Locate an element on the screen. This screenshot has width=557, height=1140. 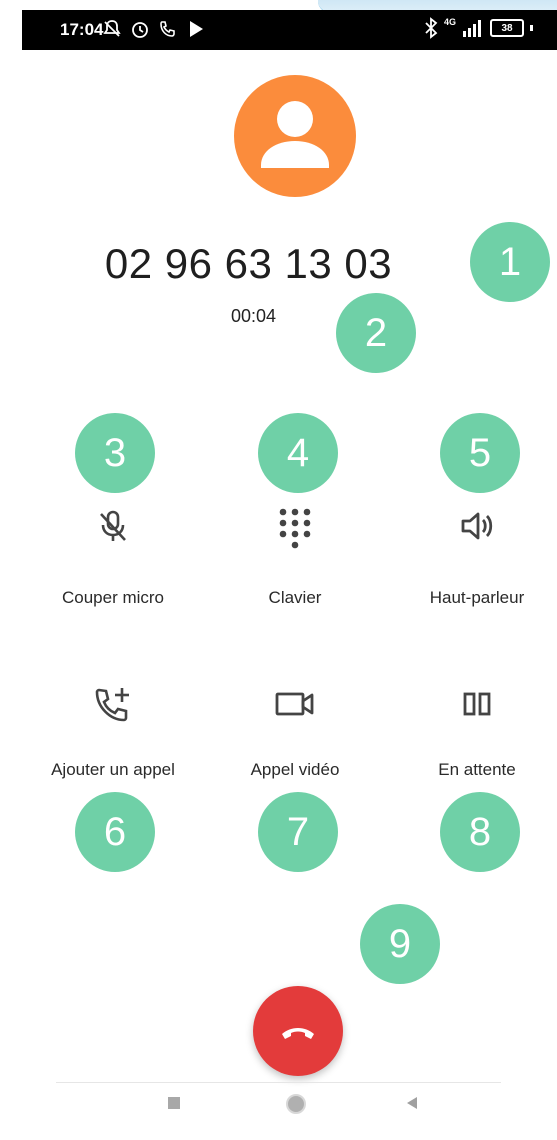
add-call-button: Ajouter un appel is located at coordinates (113, 732).